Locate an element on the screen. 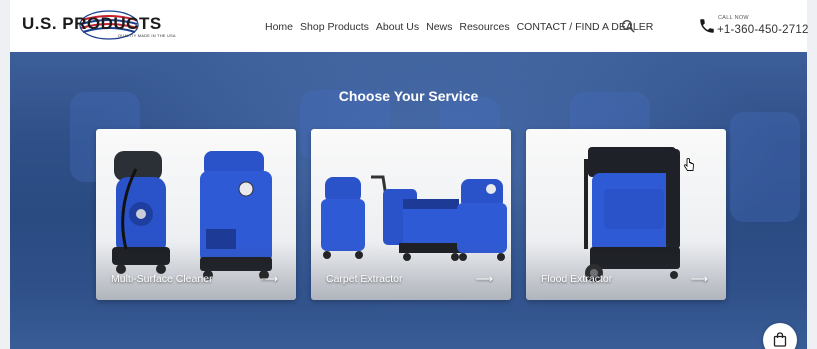  brand-tagline: QUALITY MADE IN THE USA is located at coordinates (147, 35).